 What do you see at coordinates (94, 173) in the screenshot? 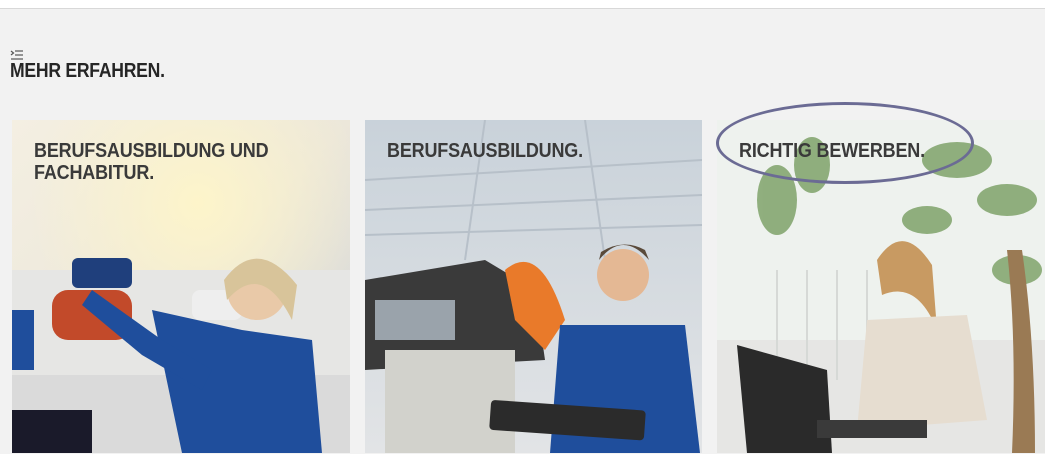
I see `card-title-line: FACHABITUR.` at bounding box center [94, 173].